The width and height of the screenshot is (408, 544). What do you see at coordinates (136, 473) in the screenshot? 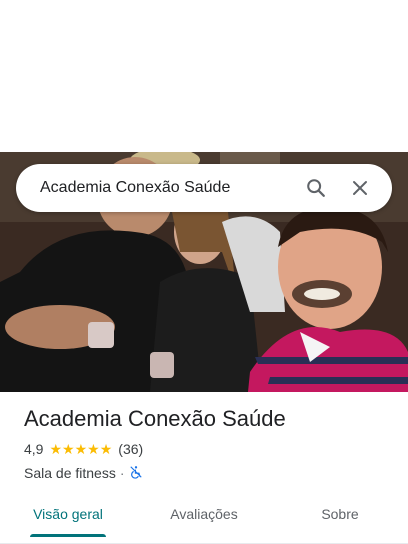
I see `not-wheelchair-accessible-icon` at bounding box center [136, 473].